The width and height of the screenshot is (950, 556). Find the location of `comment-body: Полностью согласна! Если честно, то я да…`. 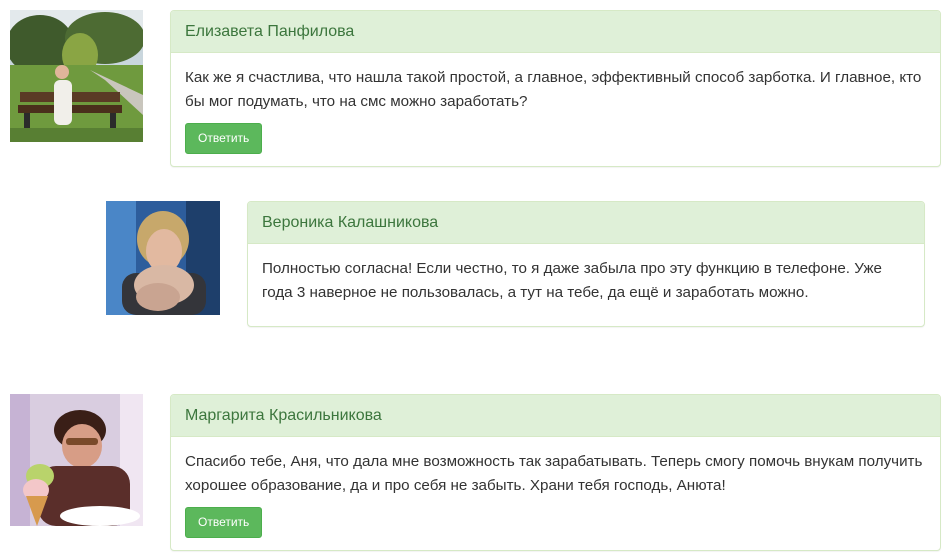

comment-body: Полностью согласна! Если честно, то я да… is located at coordinates (586, 280).